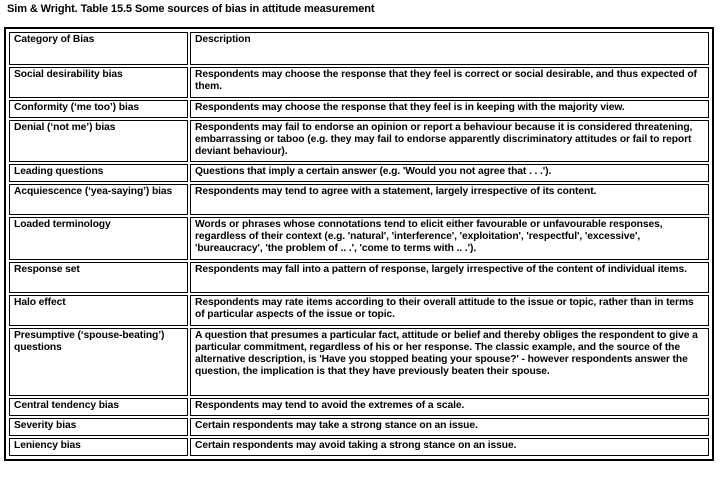 The height and width of the screenshot is (484, 720). I want to click on table-header-row: Category of Bias Description, so click(359, 48).